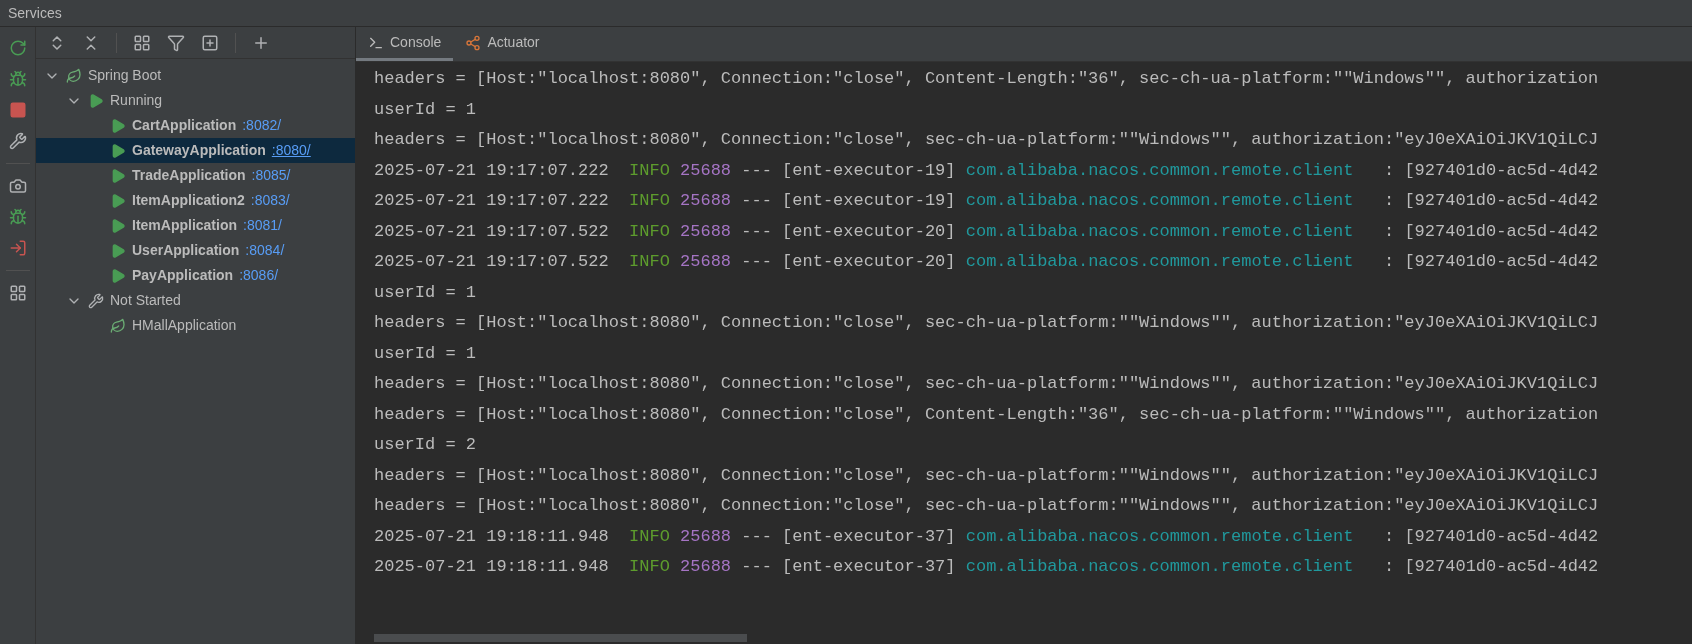  What do you see at coordinates (17, 110) in the screenshot?
I see `stop-icon` at bounding box center [17, 110].